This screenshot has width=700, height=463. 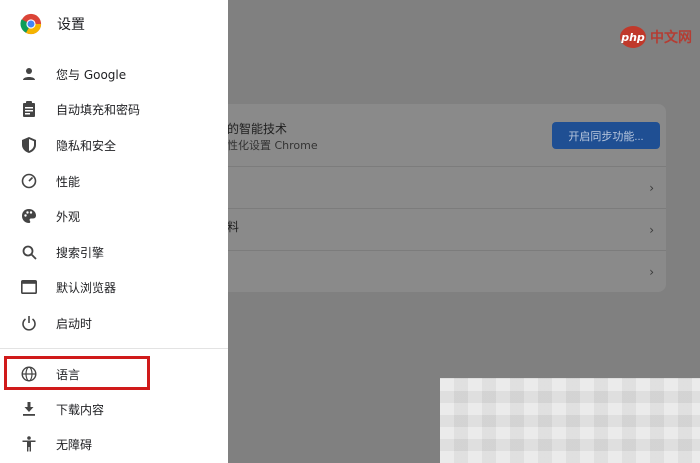 What do you see at coordinates (671, 38) in the screenshot?
I see `watermark-text: 中文网` at bounding box center [671, 38].